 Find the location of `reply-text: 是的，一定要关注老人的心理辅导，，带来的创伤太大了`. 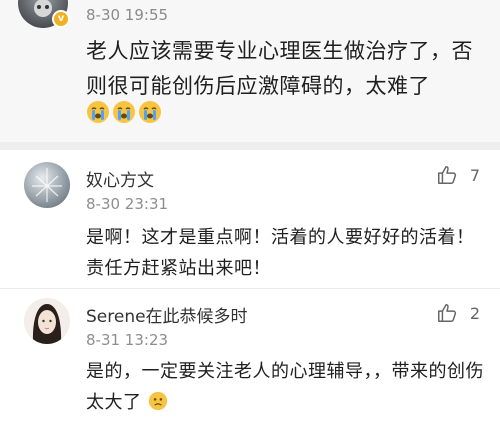

reply-text: 是的，一定要关注老人的心理辅导，，带来的创伤太大了 is located at coordinates (285, 387).